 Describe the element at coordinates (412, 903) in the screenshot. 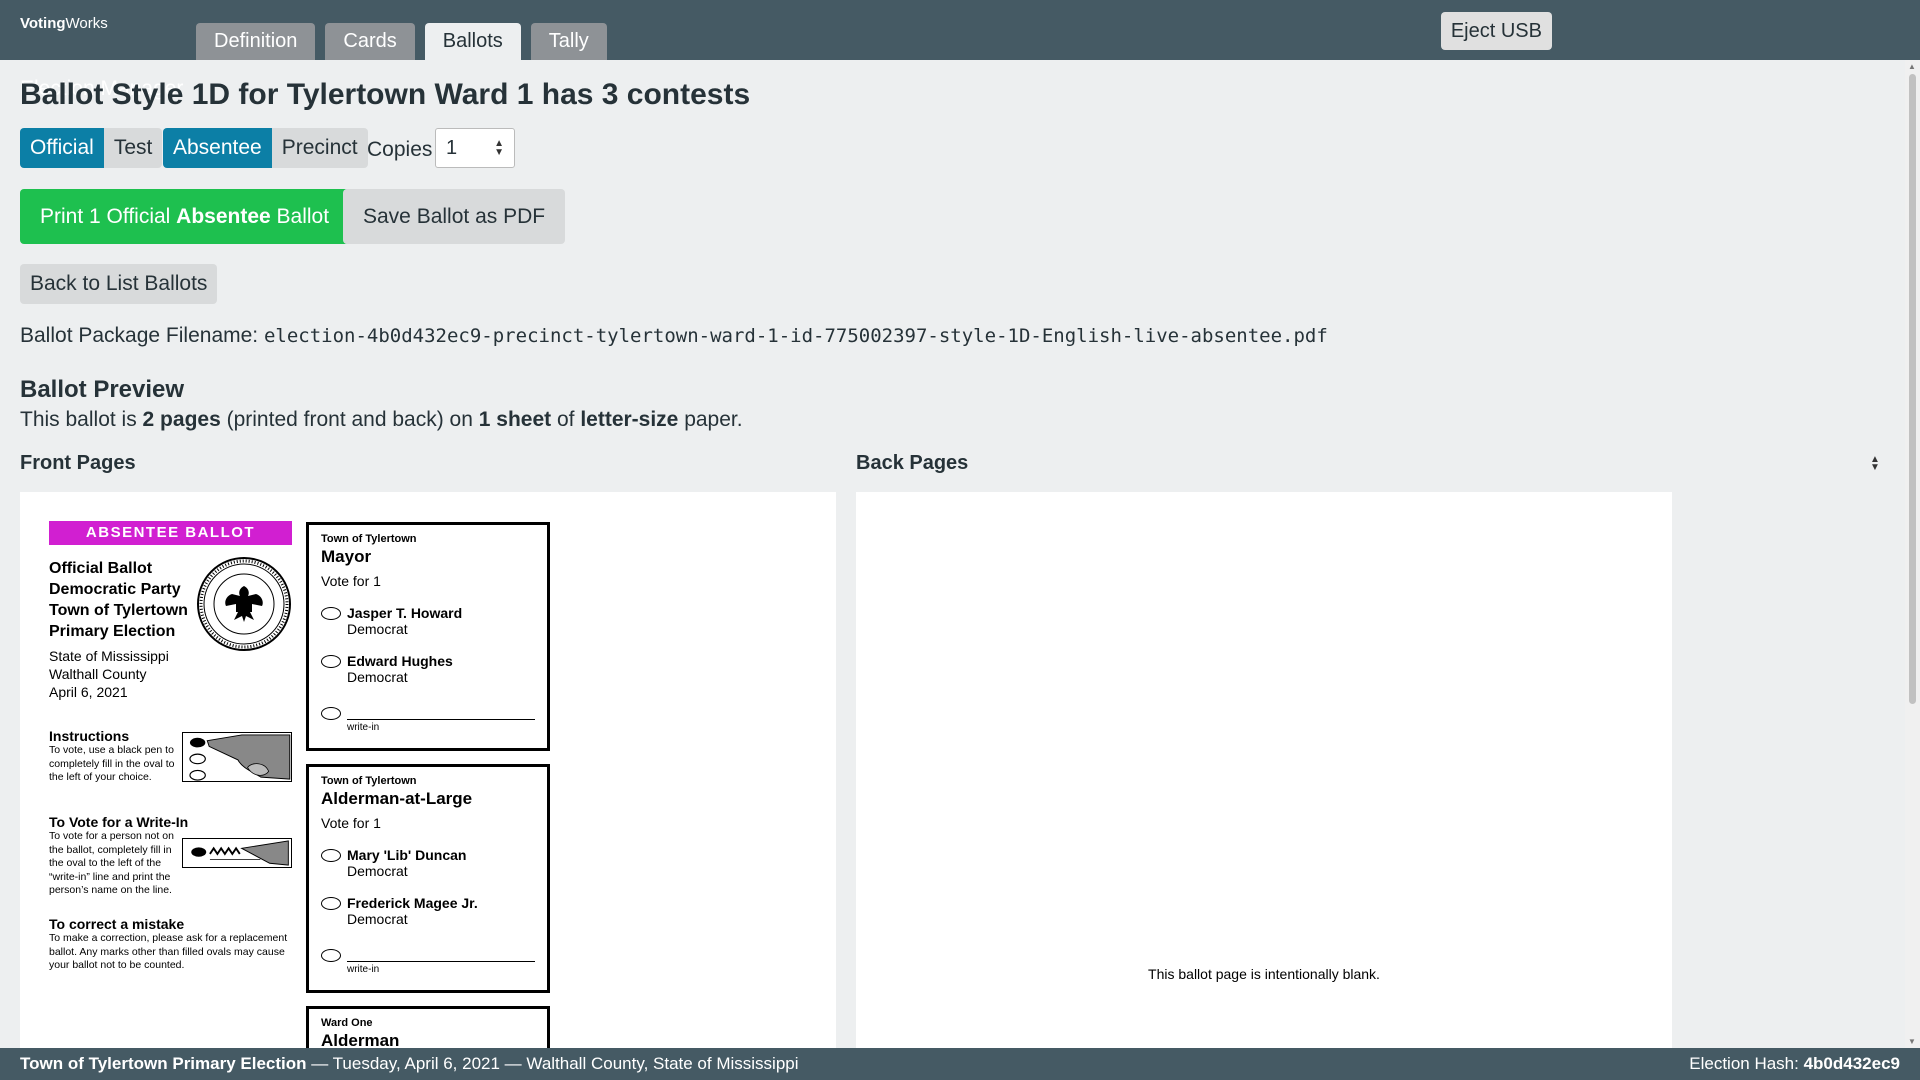

I see `candidate-name: Frederick Magee Jr.` at that location.